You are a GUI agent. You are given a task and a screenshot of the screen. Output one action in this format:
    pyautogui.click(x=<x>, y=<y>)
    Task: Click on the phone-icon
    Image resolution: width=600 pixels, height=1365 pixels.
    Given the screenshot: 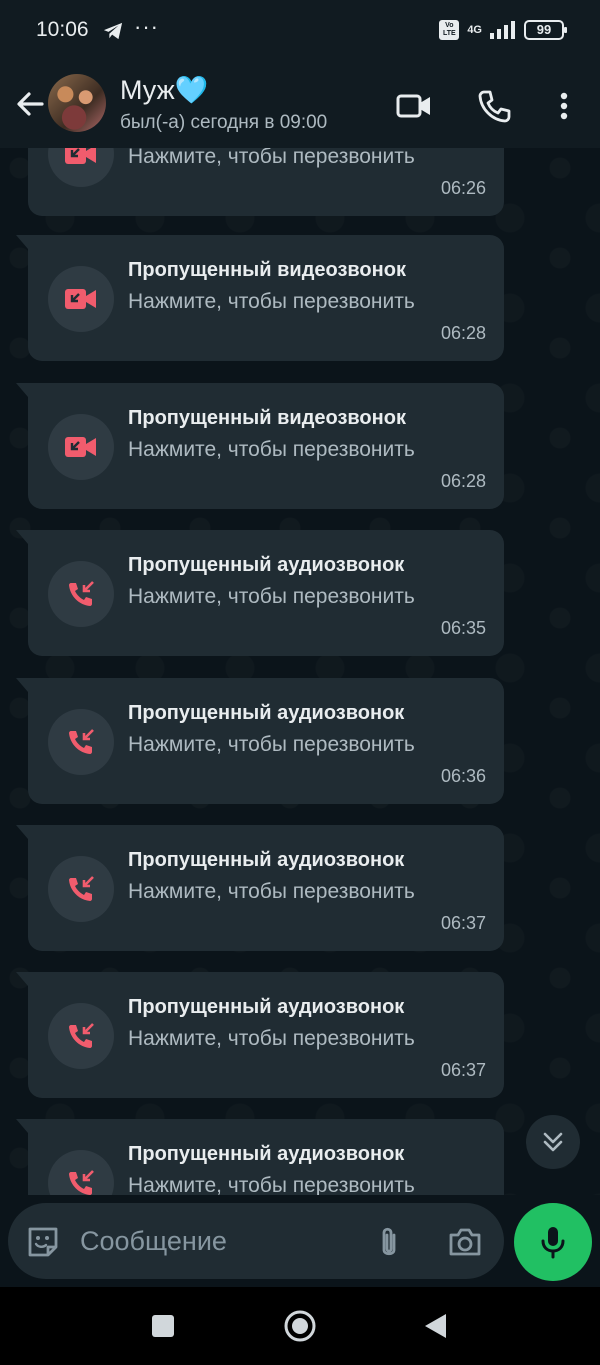 What is the action you would take?
    pyautogui.click(x=494, y=106)
    